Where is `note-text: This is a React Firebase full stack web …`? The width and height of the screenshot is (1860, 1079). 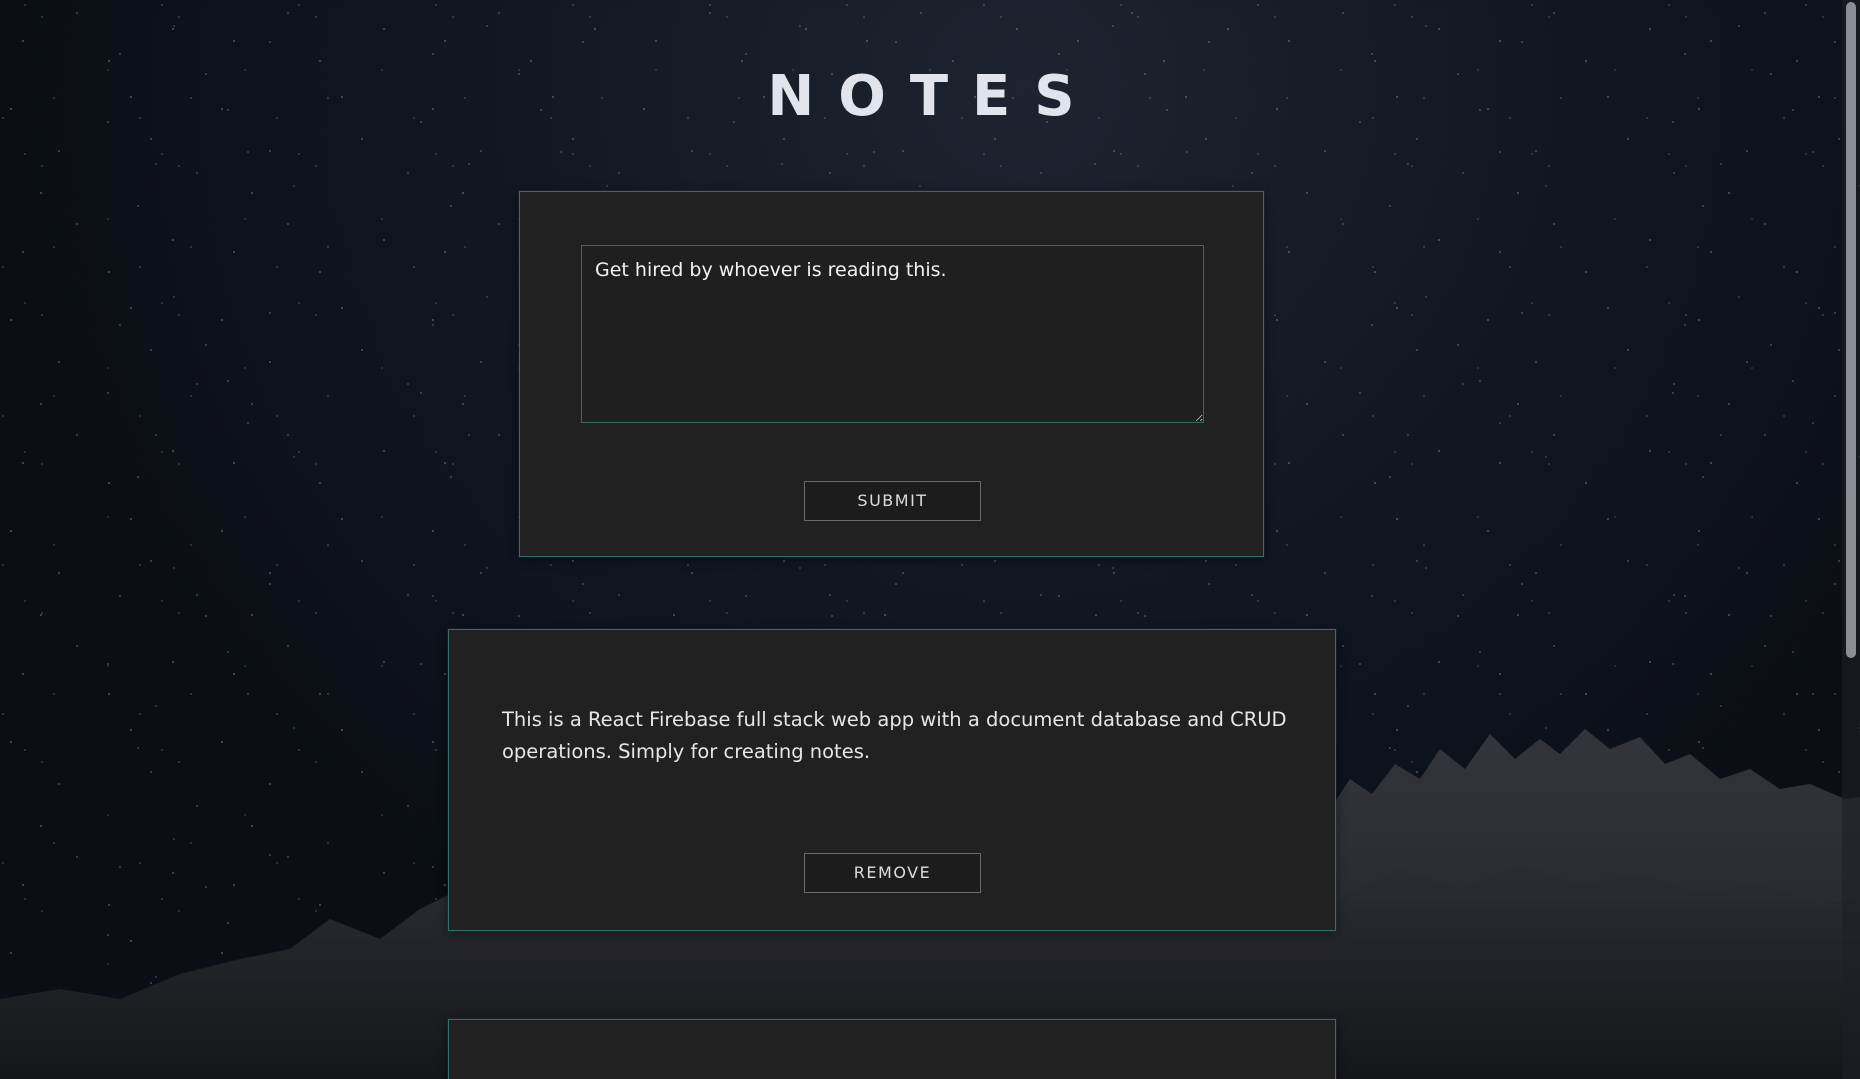 note-text: This is a React Firebase full stack web … is located at coordinates (894, 735).